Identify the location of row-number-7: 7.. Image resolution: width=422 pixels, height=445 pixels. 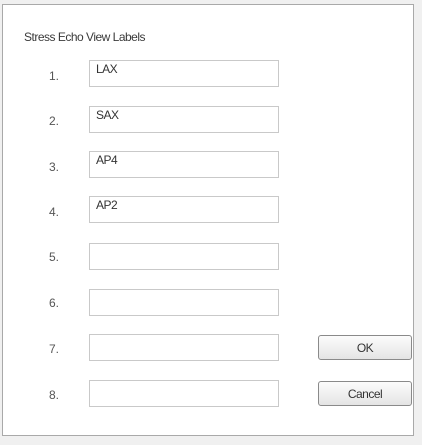
(54, 349).